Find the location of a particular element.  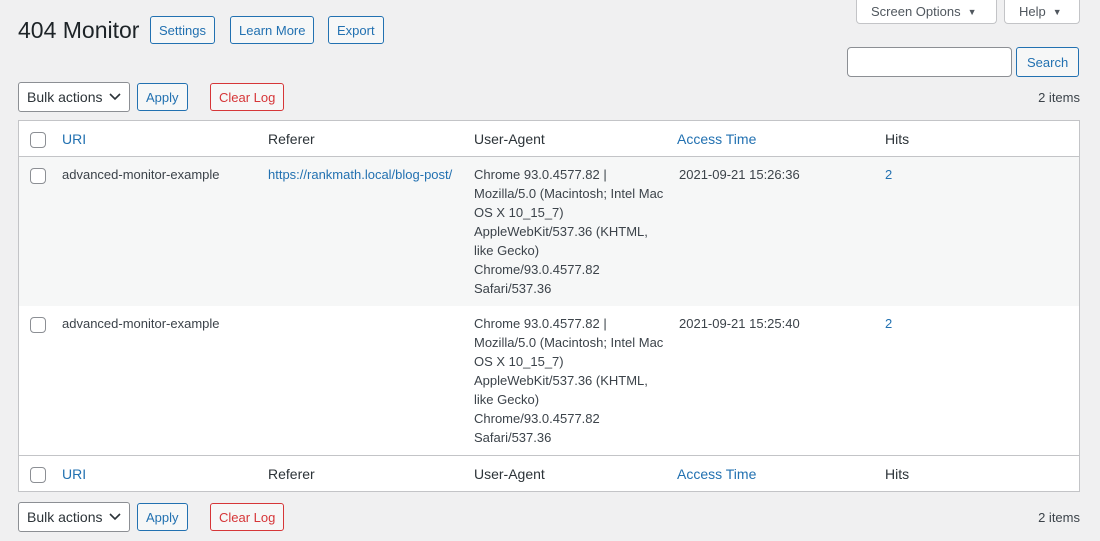

page-title: 404 Monitor is located at coordinates (79, 30).